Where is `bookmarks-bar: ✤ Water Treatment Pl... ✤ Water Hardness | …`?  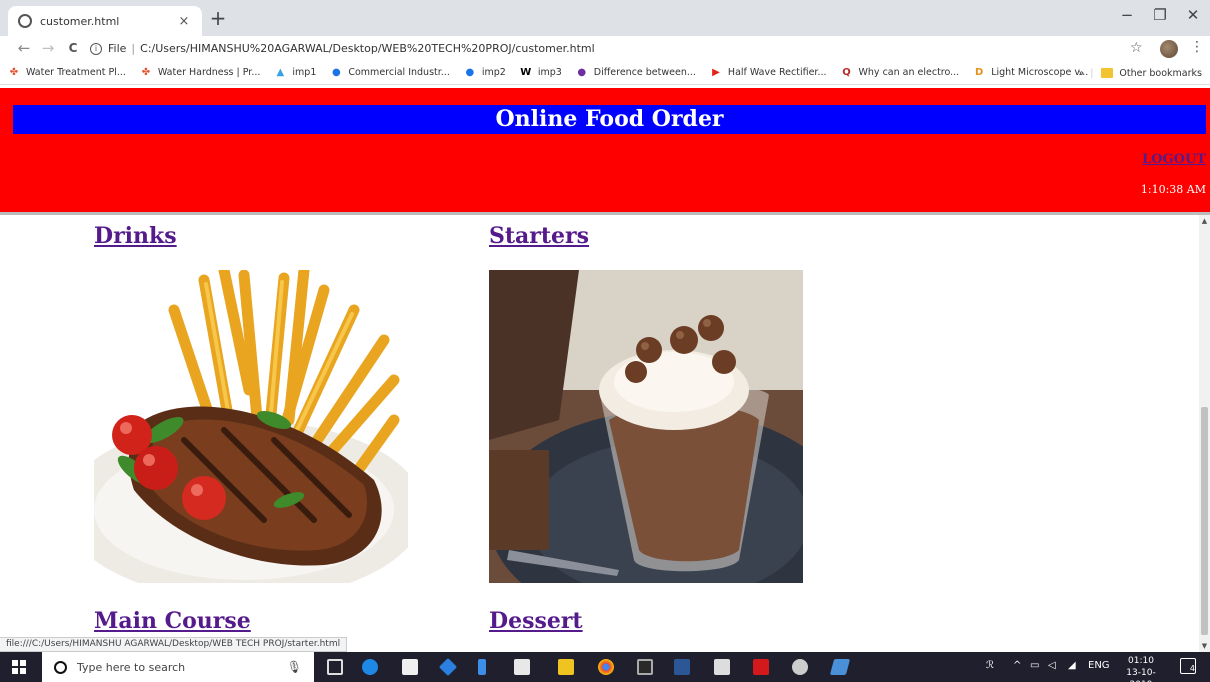
bookmarks-bar: ✤ Water Treatment Pl... ✤ Water Hardness | … is located at coordinates (605, 73).